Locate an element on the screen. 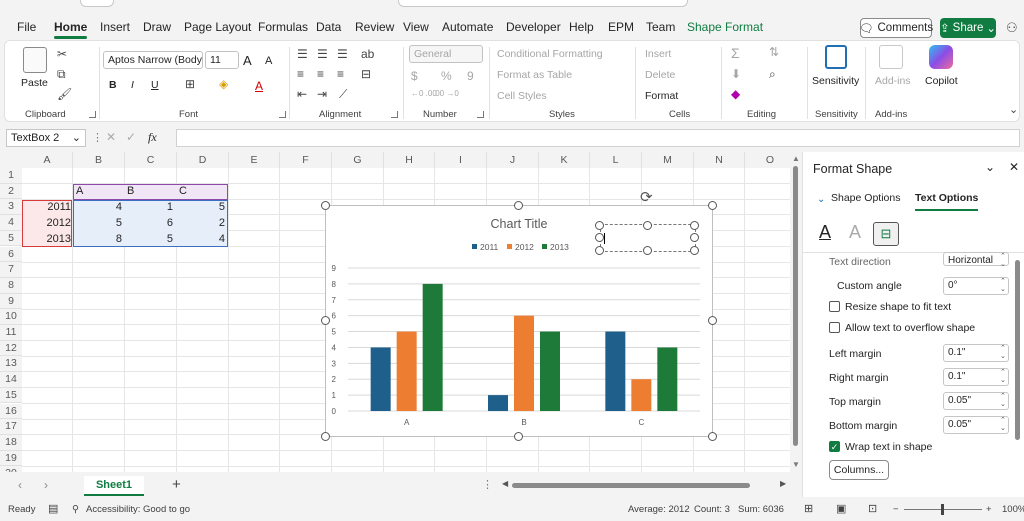  allow-overflow-checkbox is located at coordinates (834, 327).